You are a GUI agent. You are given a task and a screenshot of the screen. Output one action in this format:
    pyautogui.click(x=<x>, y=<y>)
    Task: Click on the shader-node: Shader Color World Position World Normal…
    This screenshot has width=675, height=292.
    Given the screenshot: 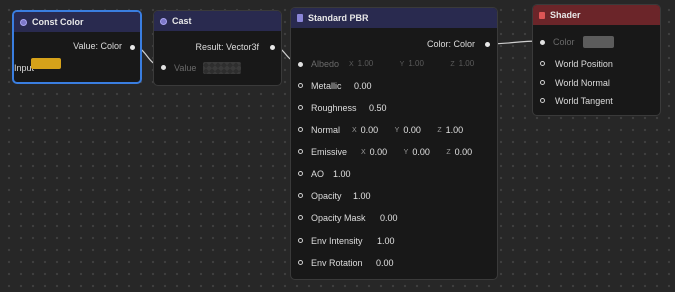 What is the action you would take?
    pyautogui.click(x=596, y=60)
    